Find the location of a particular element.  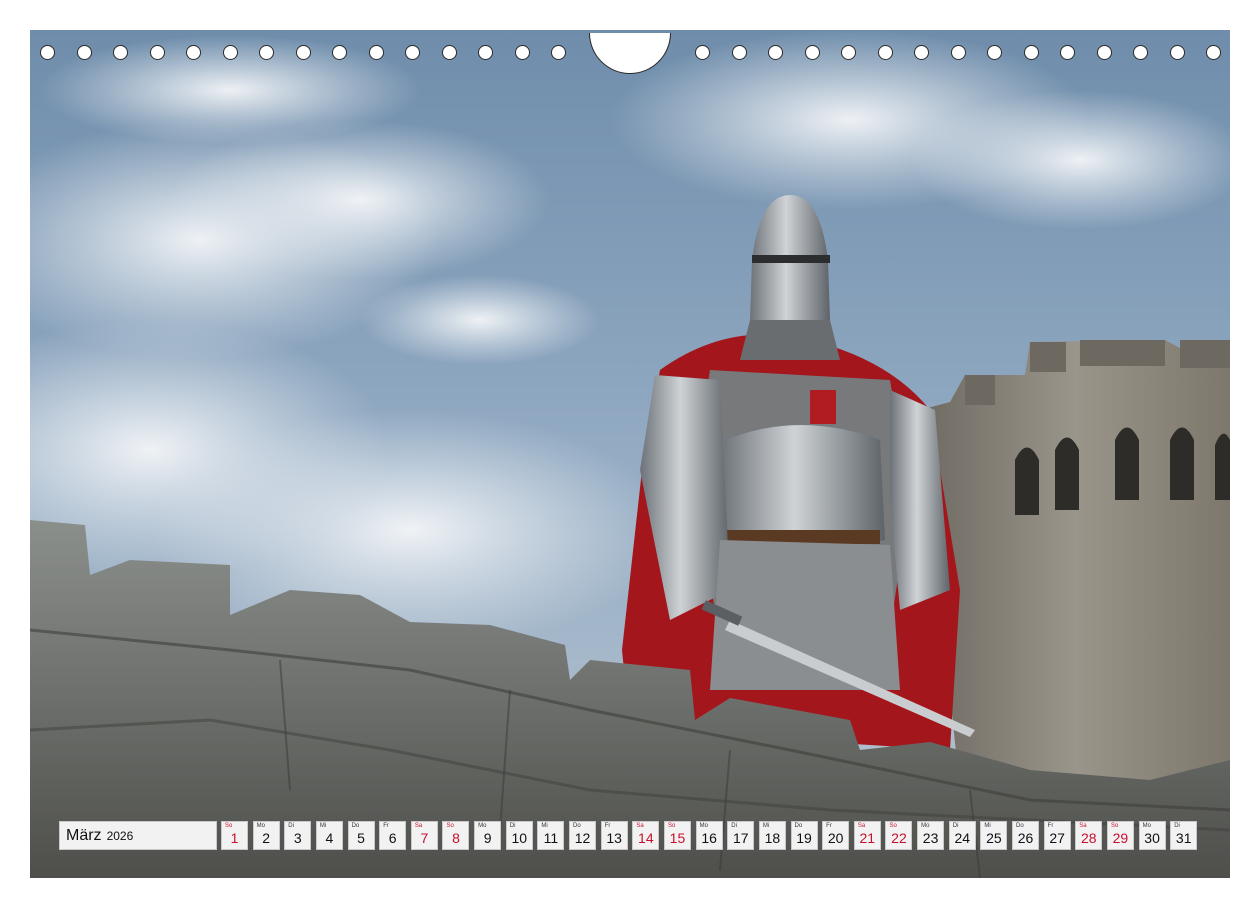

day-cell: Do 26 is located at coordinates (1026, 835).